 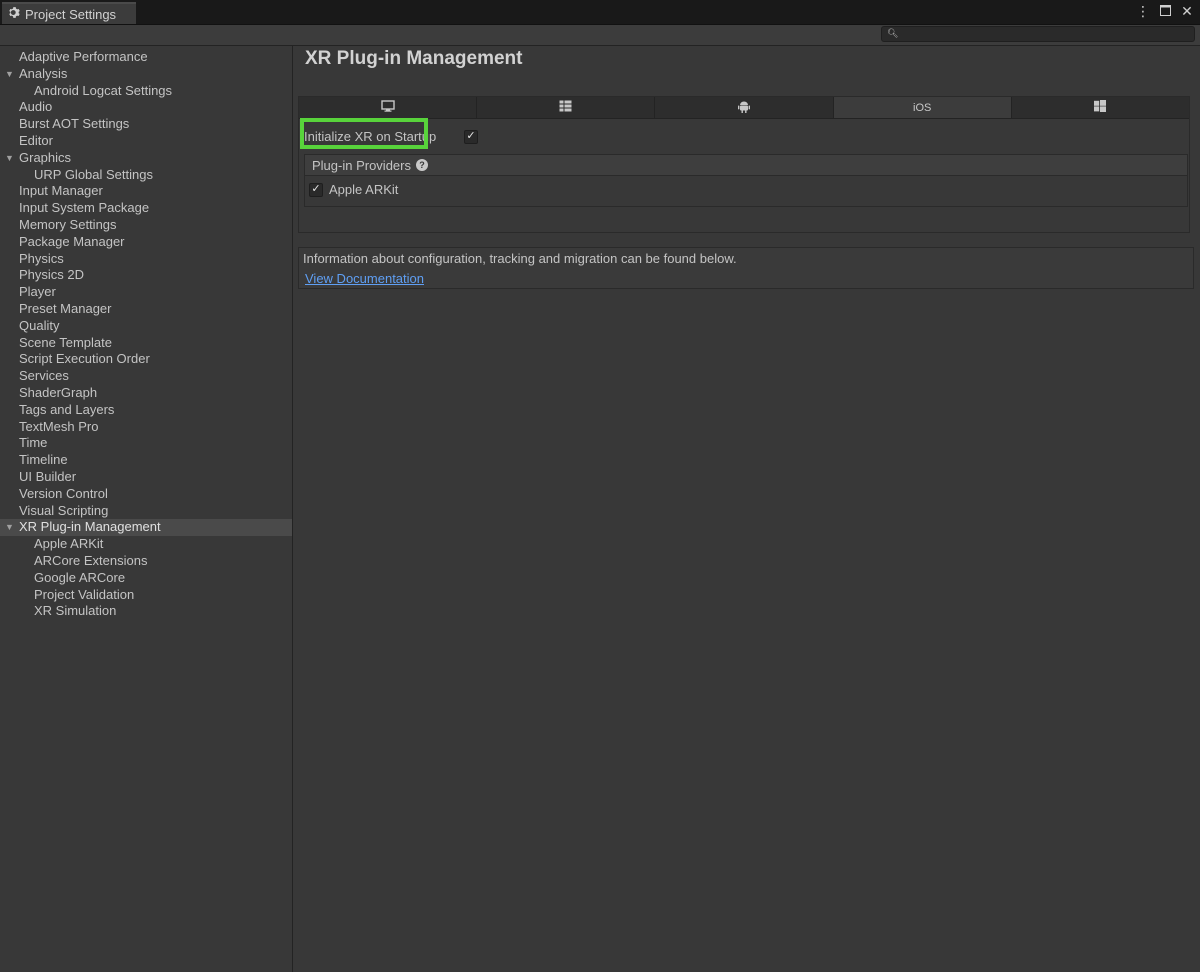 I want to click on sidebar-item: Player, so click(x=146, y=292).